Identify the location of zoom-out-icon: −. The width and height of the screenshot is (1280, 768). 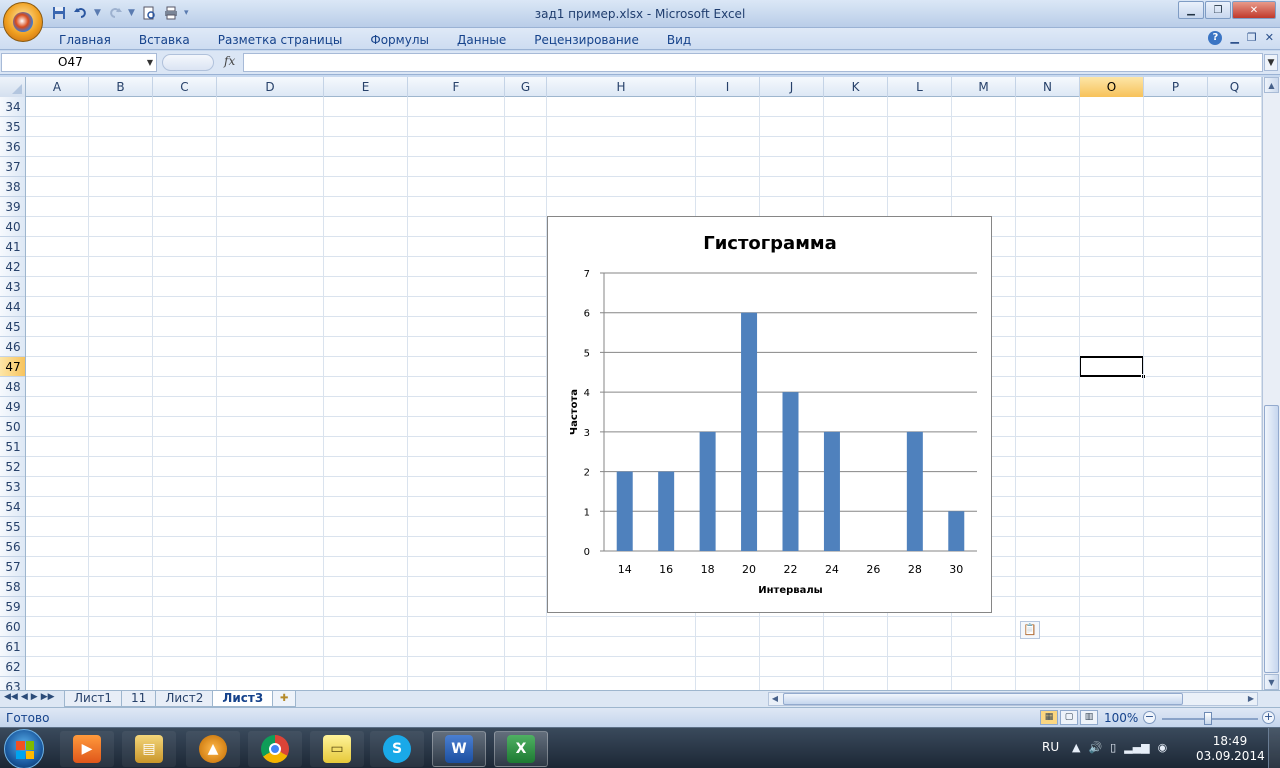
(1149, 717).